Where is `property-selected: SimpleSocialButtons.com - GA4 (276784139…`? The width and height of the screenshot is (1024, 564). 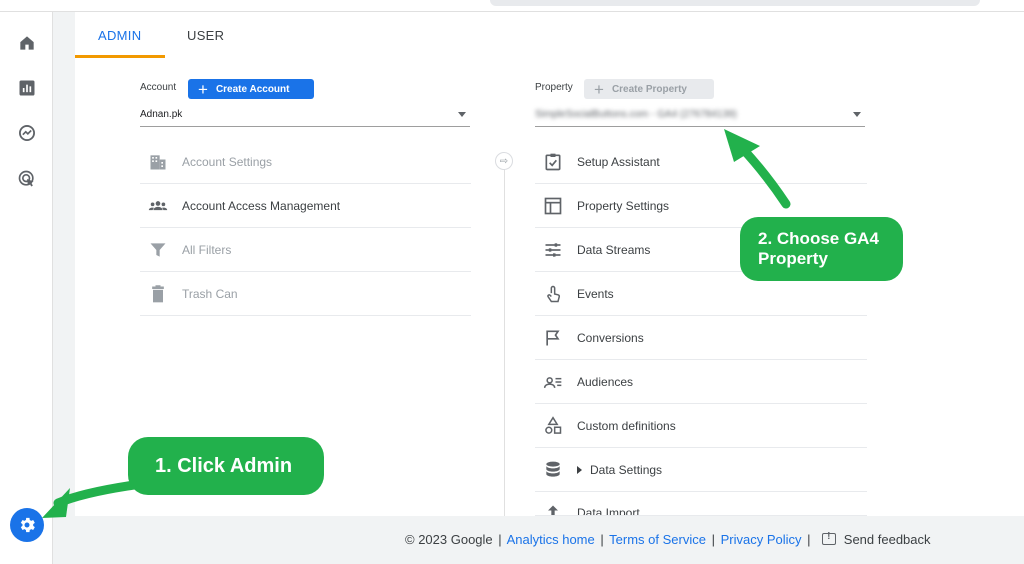
property-selected: SimpleSocialButtons.com - GA4 (276784139… is located at coordinates (636, 114).